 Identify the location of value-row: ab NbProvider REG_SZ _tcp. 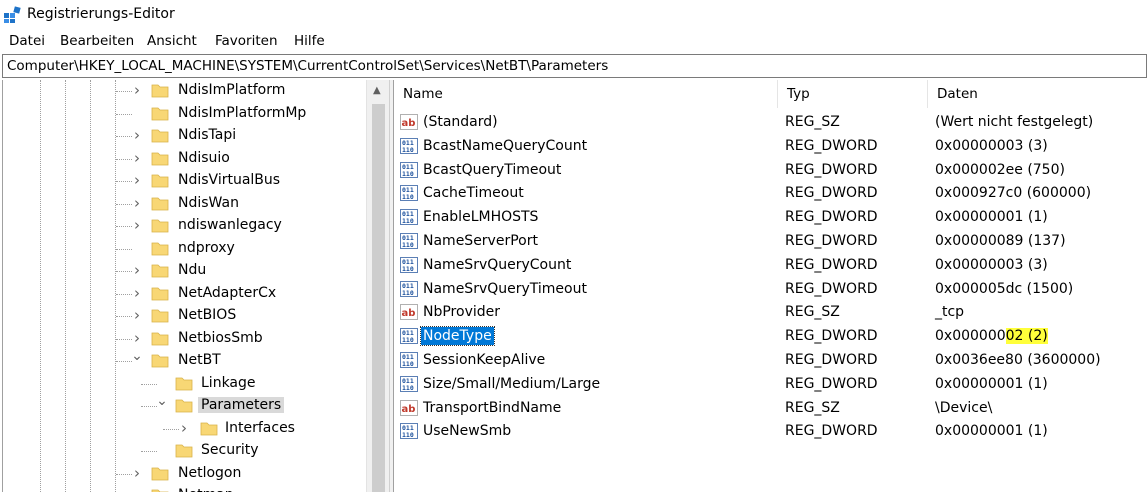
(770, 313).